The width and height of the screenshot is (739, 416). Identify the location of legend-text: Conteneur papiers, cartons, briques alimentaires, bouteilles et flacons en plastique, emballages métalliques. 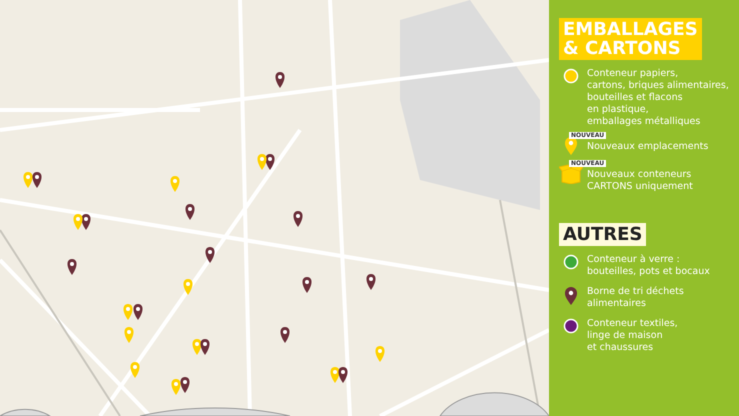
(658, 98).